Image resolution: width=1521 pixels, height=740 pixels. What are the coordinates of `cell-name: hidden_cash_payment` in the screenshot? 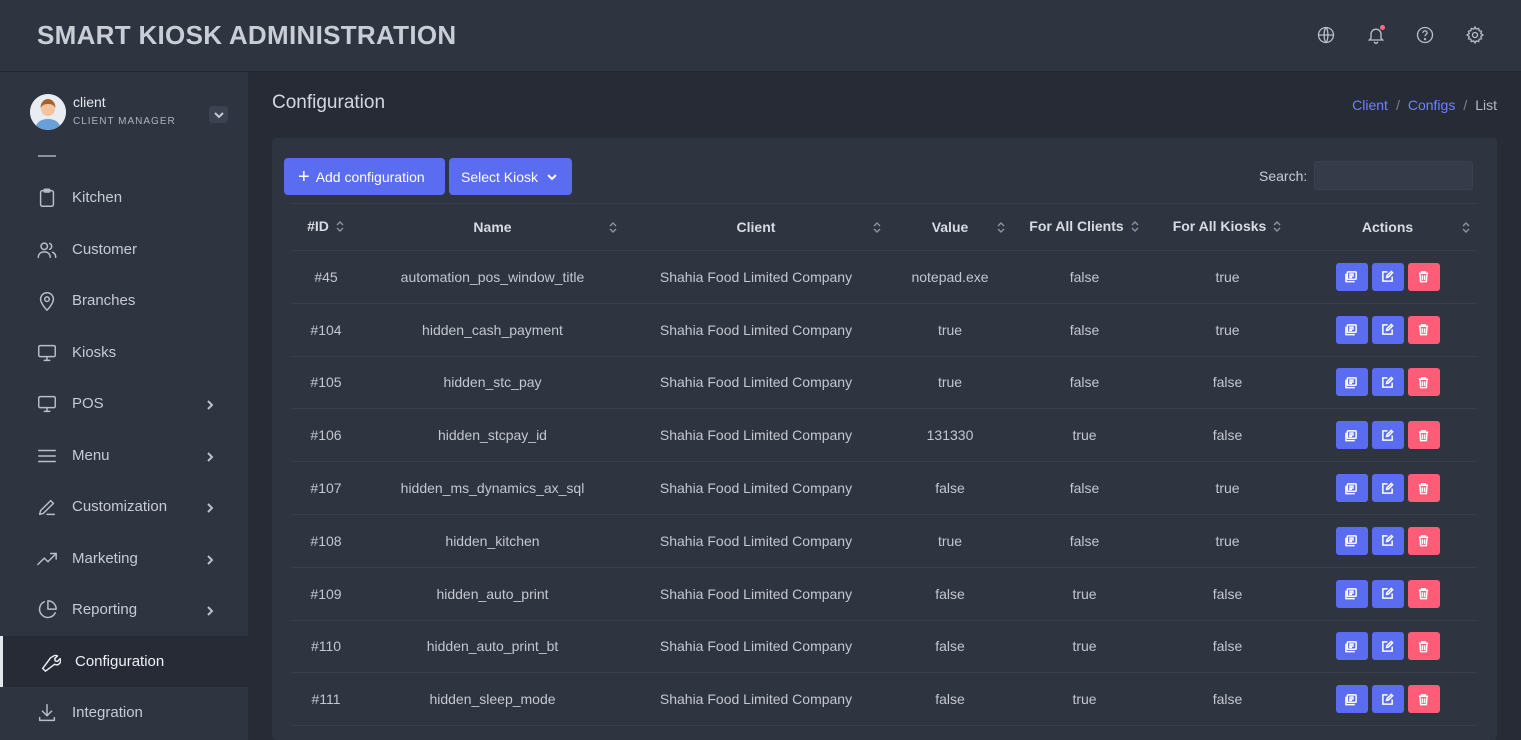 It's located at (492, 330).